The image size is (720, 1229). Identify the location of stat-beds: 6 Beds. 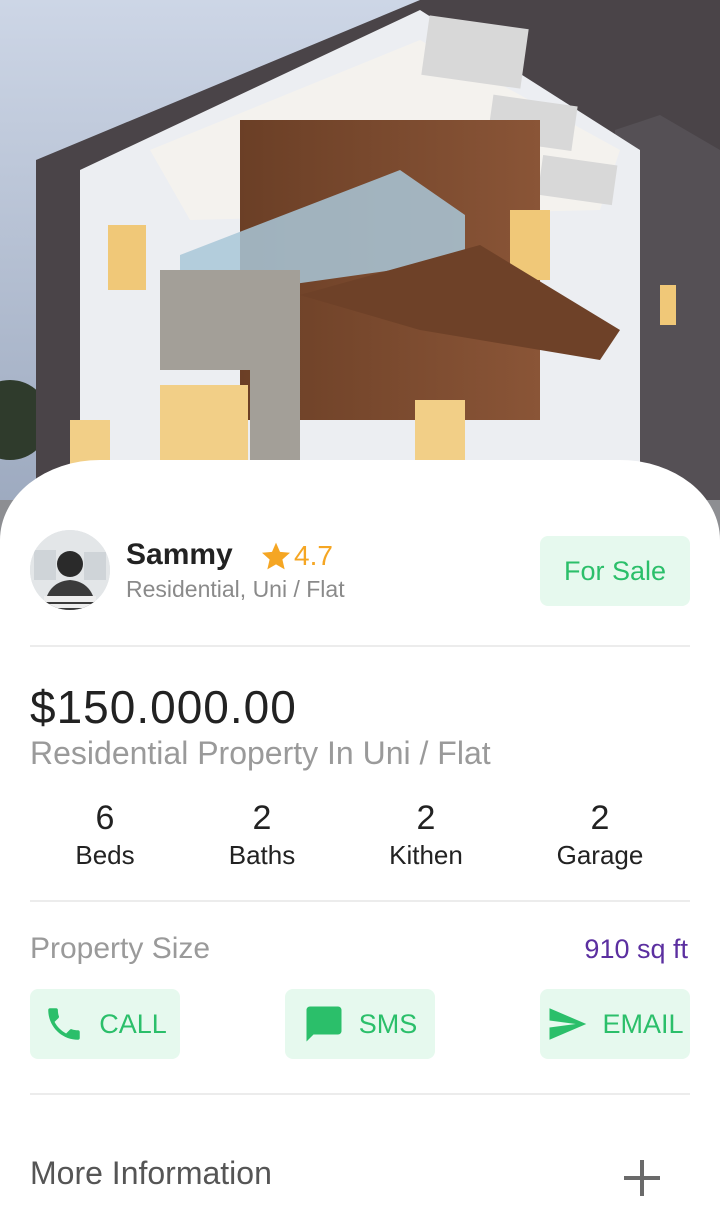
(105, 835).